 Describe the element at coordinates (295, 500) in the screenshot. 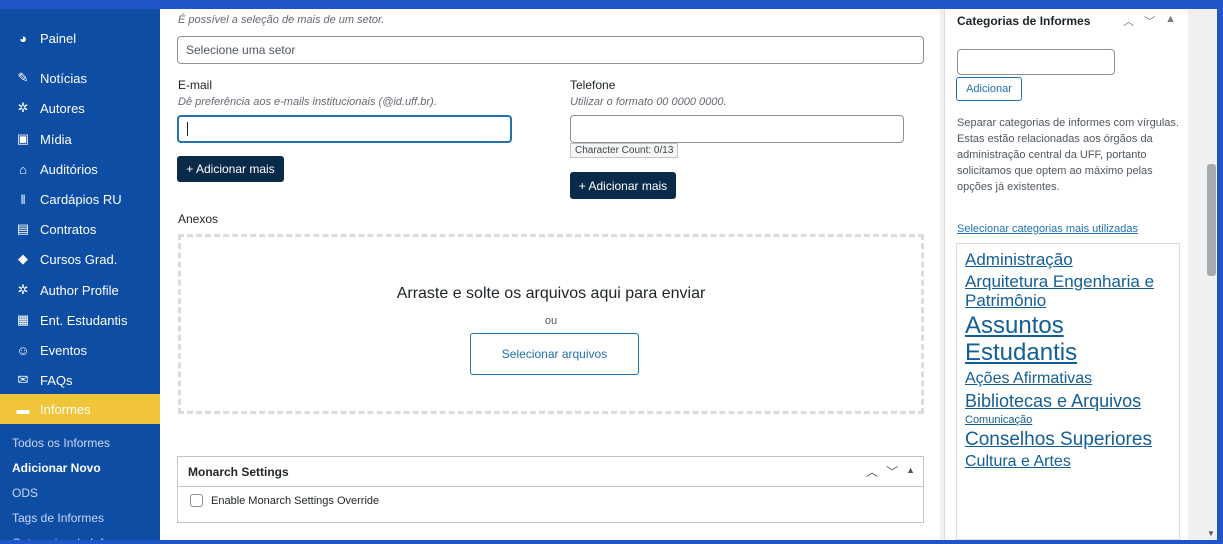

I see `monarch-override-label: Enable Monarch Settings Override` at that location.